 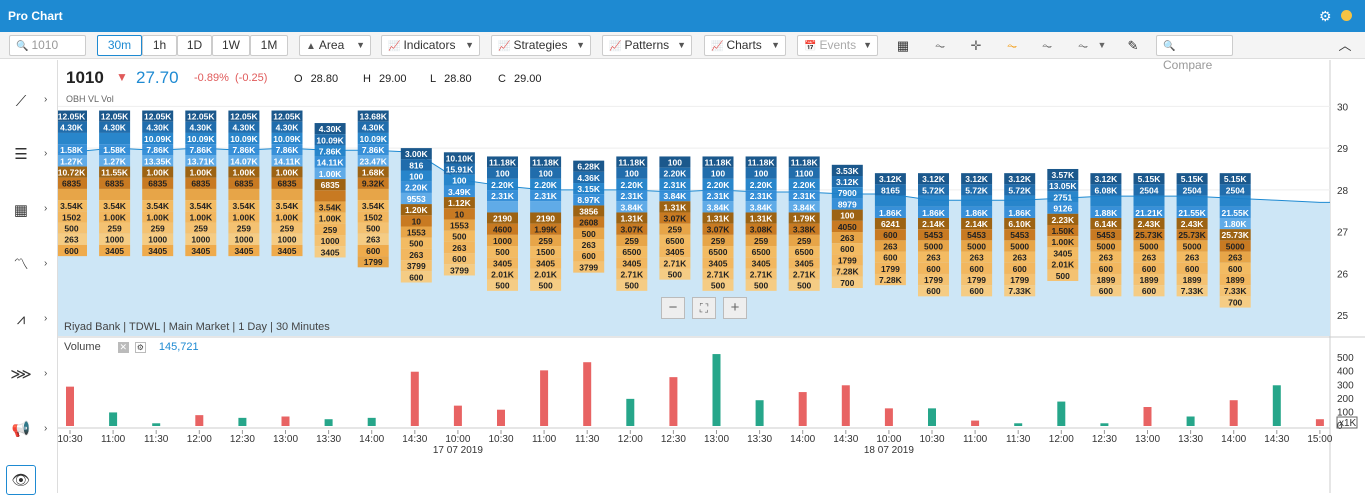 What do you see at coordinates (331, 151) in the screenshot?
I see `order-book-label: 7.86K` at bounding box center [331, 151].